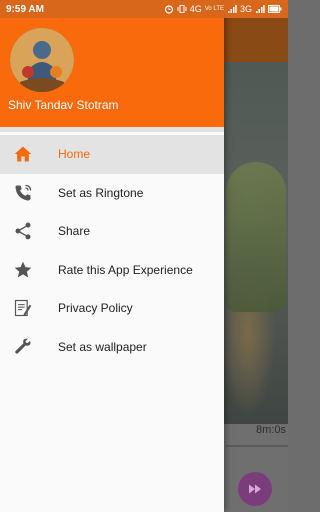  Describe the element at coordinates (63, 105) in the screenshot. I see `app-title: Shiv Tandav Stotram` at that location.